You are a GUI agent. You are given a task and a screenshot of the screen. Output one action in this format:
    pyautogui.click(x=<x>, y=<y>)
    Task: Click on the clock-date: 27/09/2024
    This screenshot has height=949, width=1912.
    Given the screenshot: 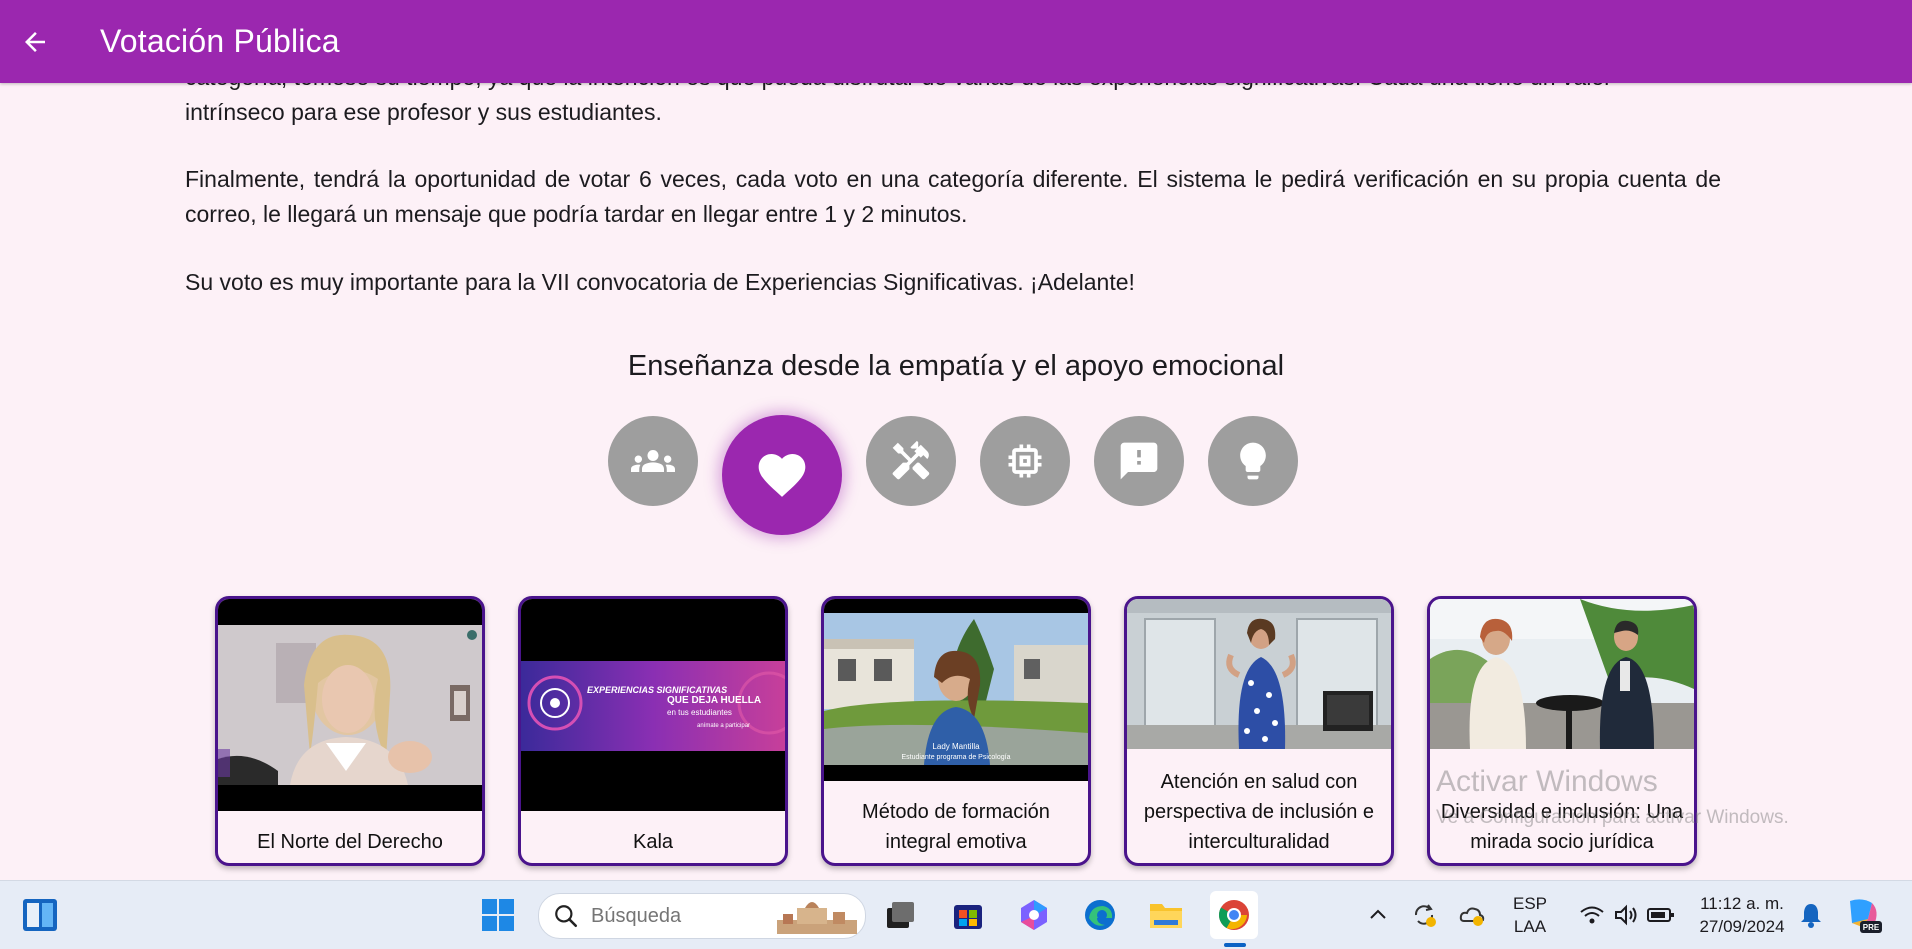 What is the action you would take?
    pyautogui.click(x=1742, y=926)
    